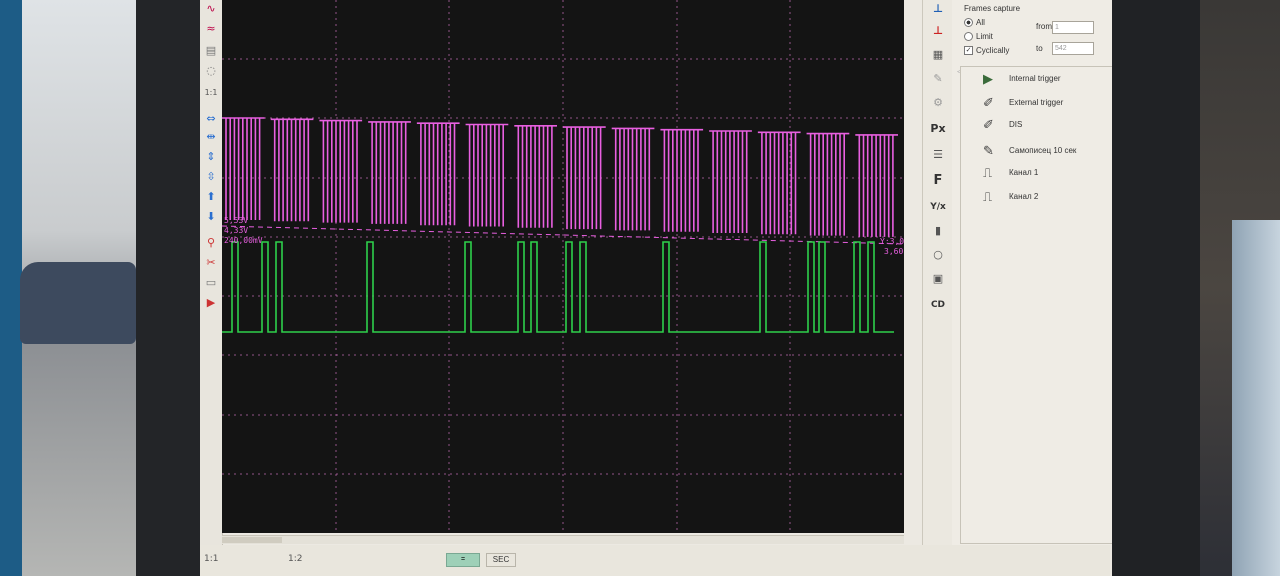  I want to click on move-down-icon: ⬇, so click(211, 217).